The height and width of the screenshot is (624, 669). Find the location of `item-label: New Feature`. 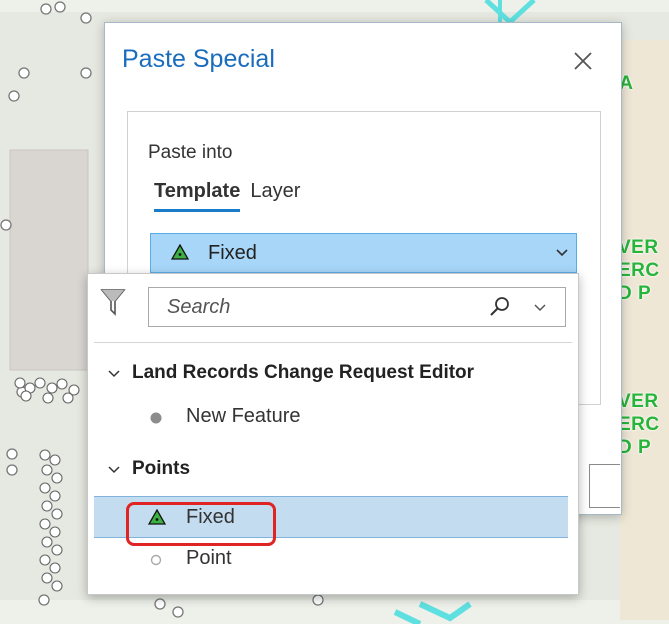

item-label: New Feature is located at coordinates (243, 416).